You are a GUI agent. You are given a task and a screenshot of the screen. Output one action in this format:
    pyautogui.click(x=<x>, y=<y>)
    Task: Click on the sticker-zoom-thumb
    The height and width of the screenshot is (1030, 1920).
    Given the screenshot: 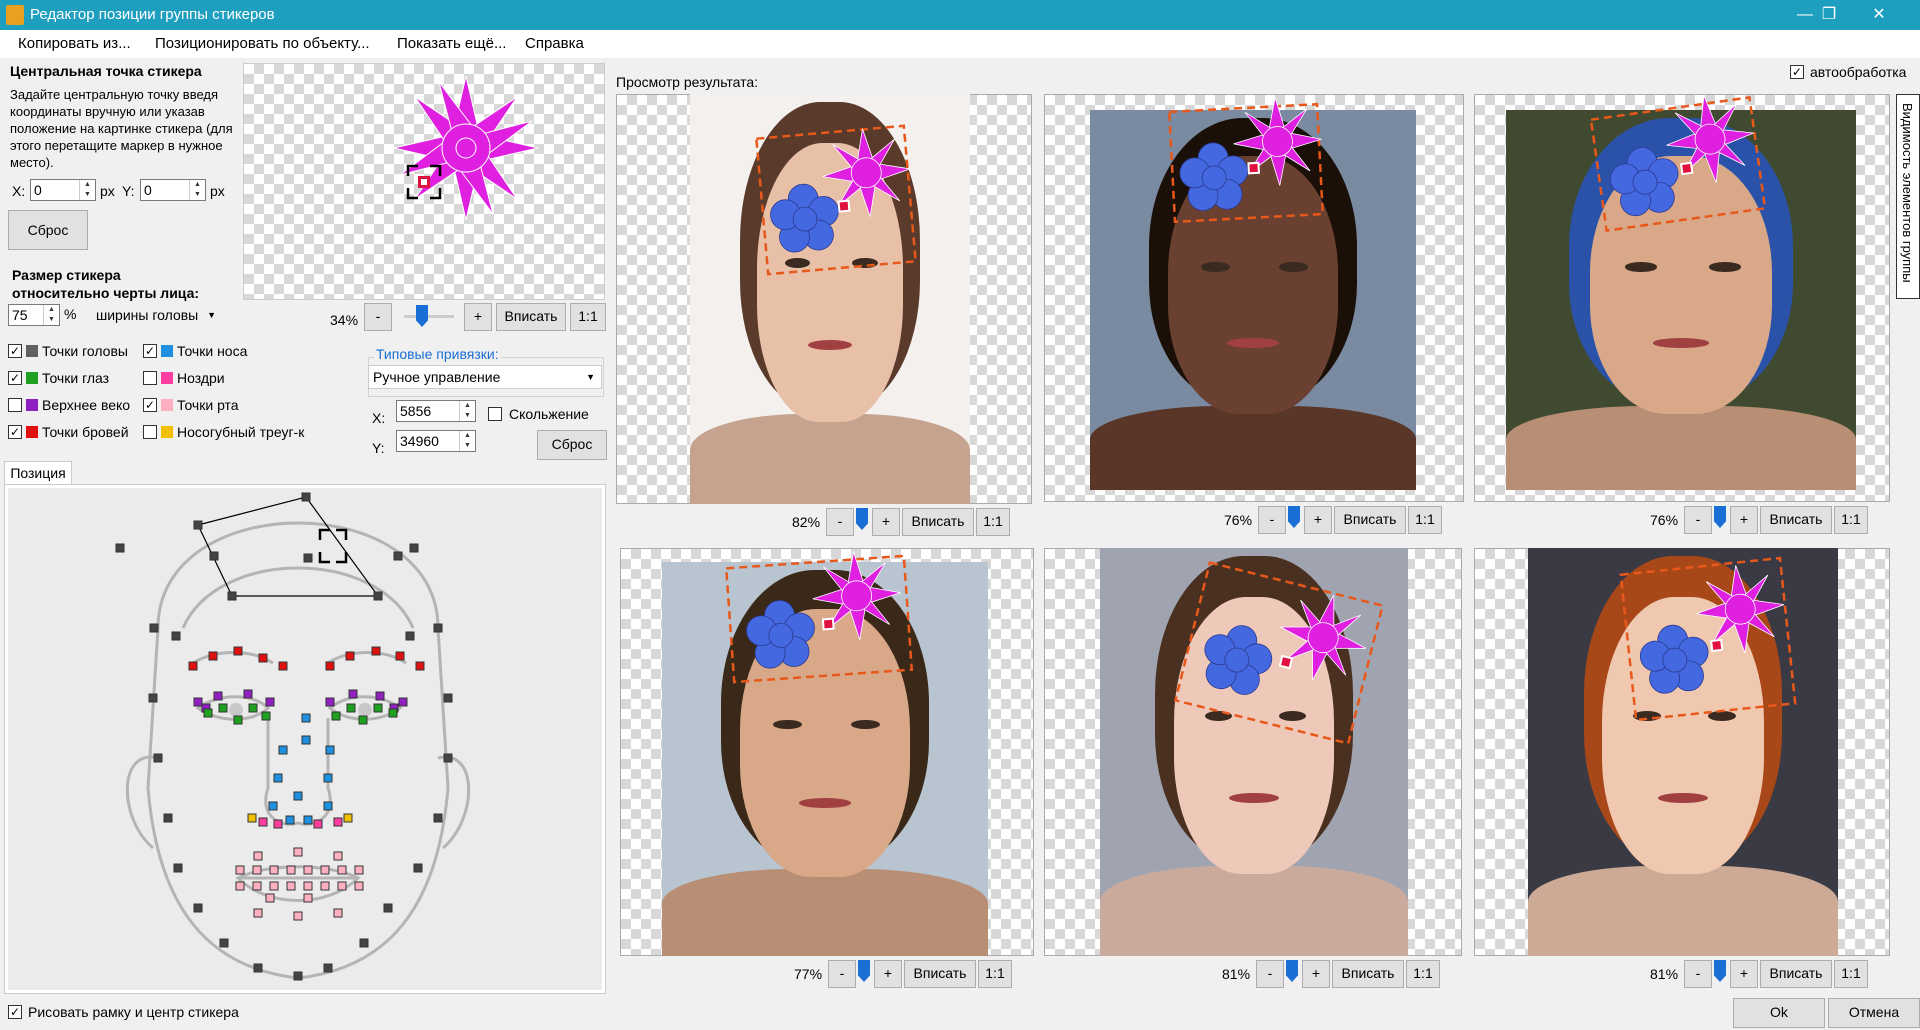 What is the action you would take?
    pyautogui.click(x=422, y=316)
    